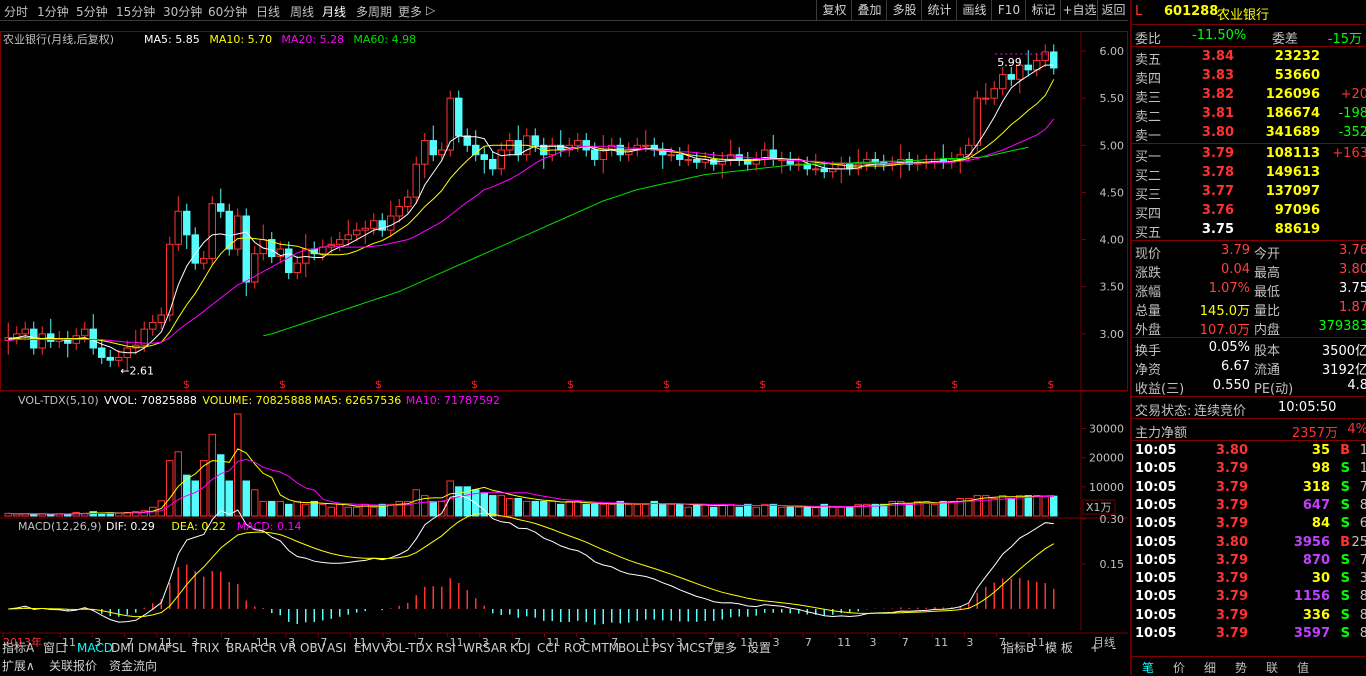 Image resolution: width=1366 pixels, height=676 pixels. Describe the element at coordinates (95, 648) in the screenshot. I see `indicator-tab-macd: MACD` at that location.